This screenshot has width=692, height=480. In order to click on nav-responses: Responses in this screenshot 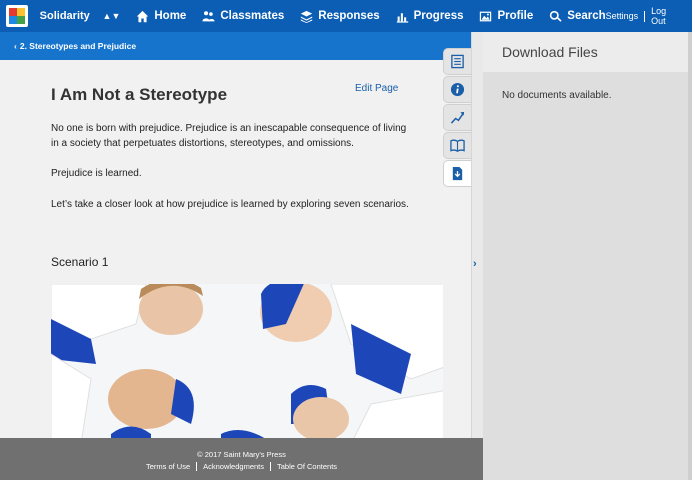, I will do `click(340, 16)`.